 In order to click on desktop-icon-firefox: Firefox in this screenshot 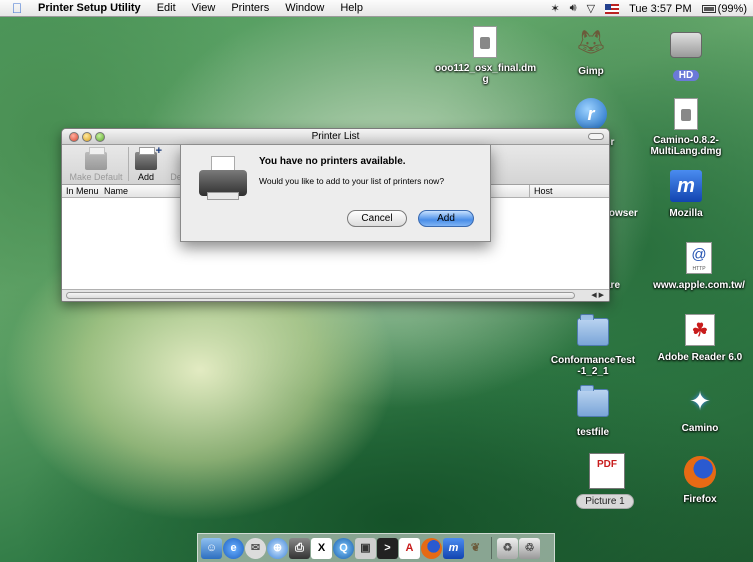, I will do `click(700, 480)`.